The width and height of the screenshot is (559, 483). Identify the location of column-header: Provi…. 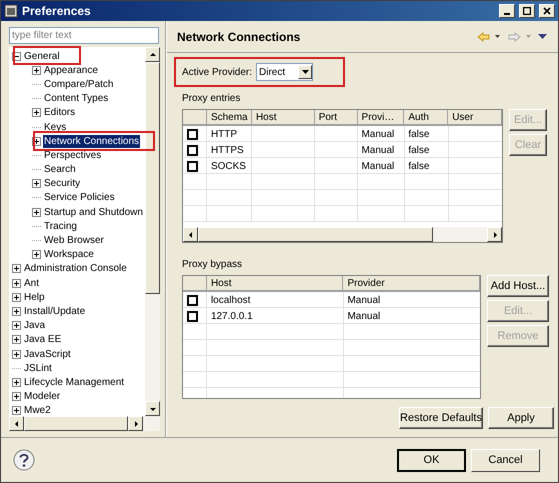
(381, 118).